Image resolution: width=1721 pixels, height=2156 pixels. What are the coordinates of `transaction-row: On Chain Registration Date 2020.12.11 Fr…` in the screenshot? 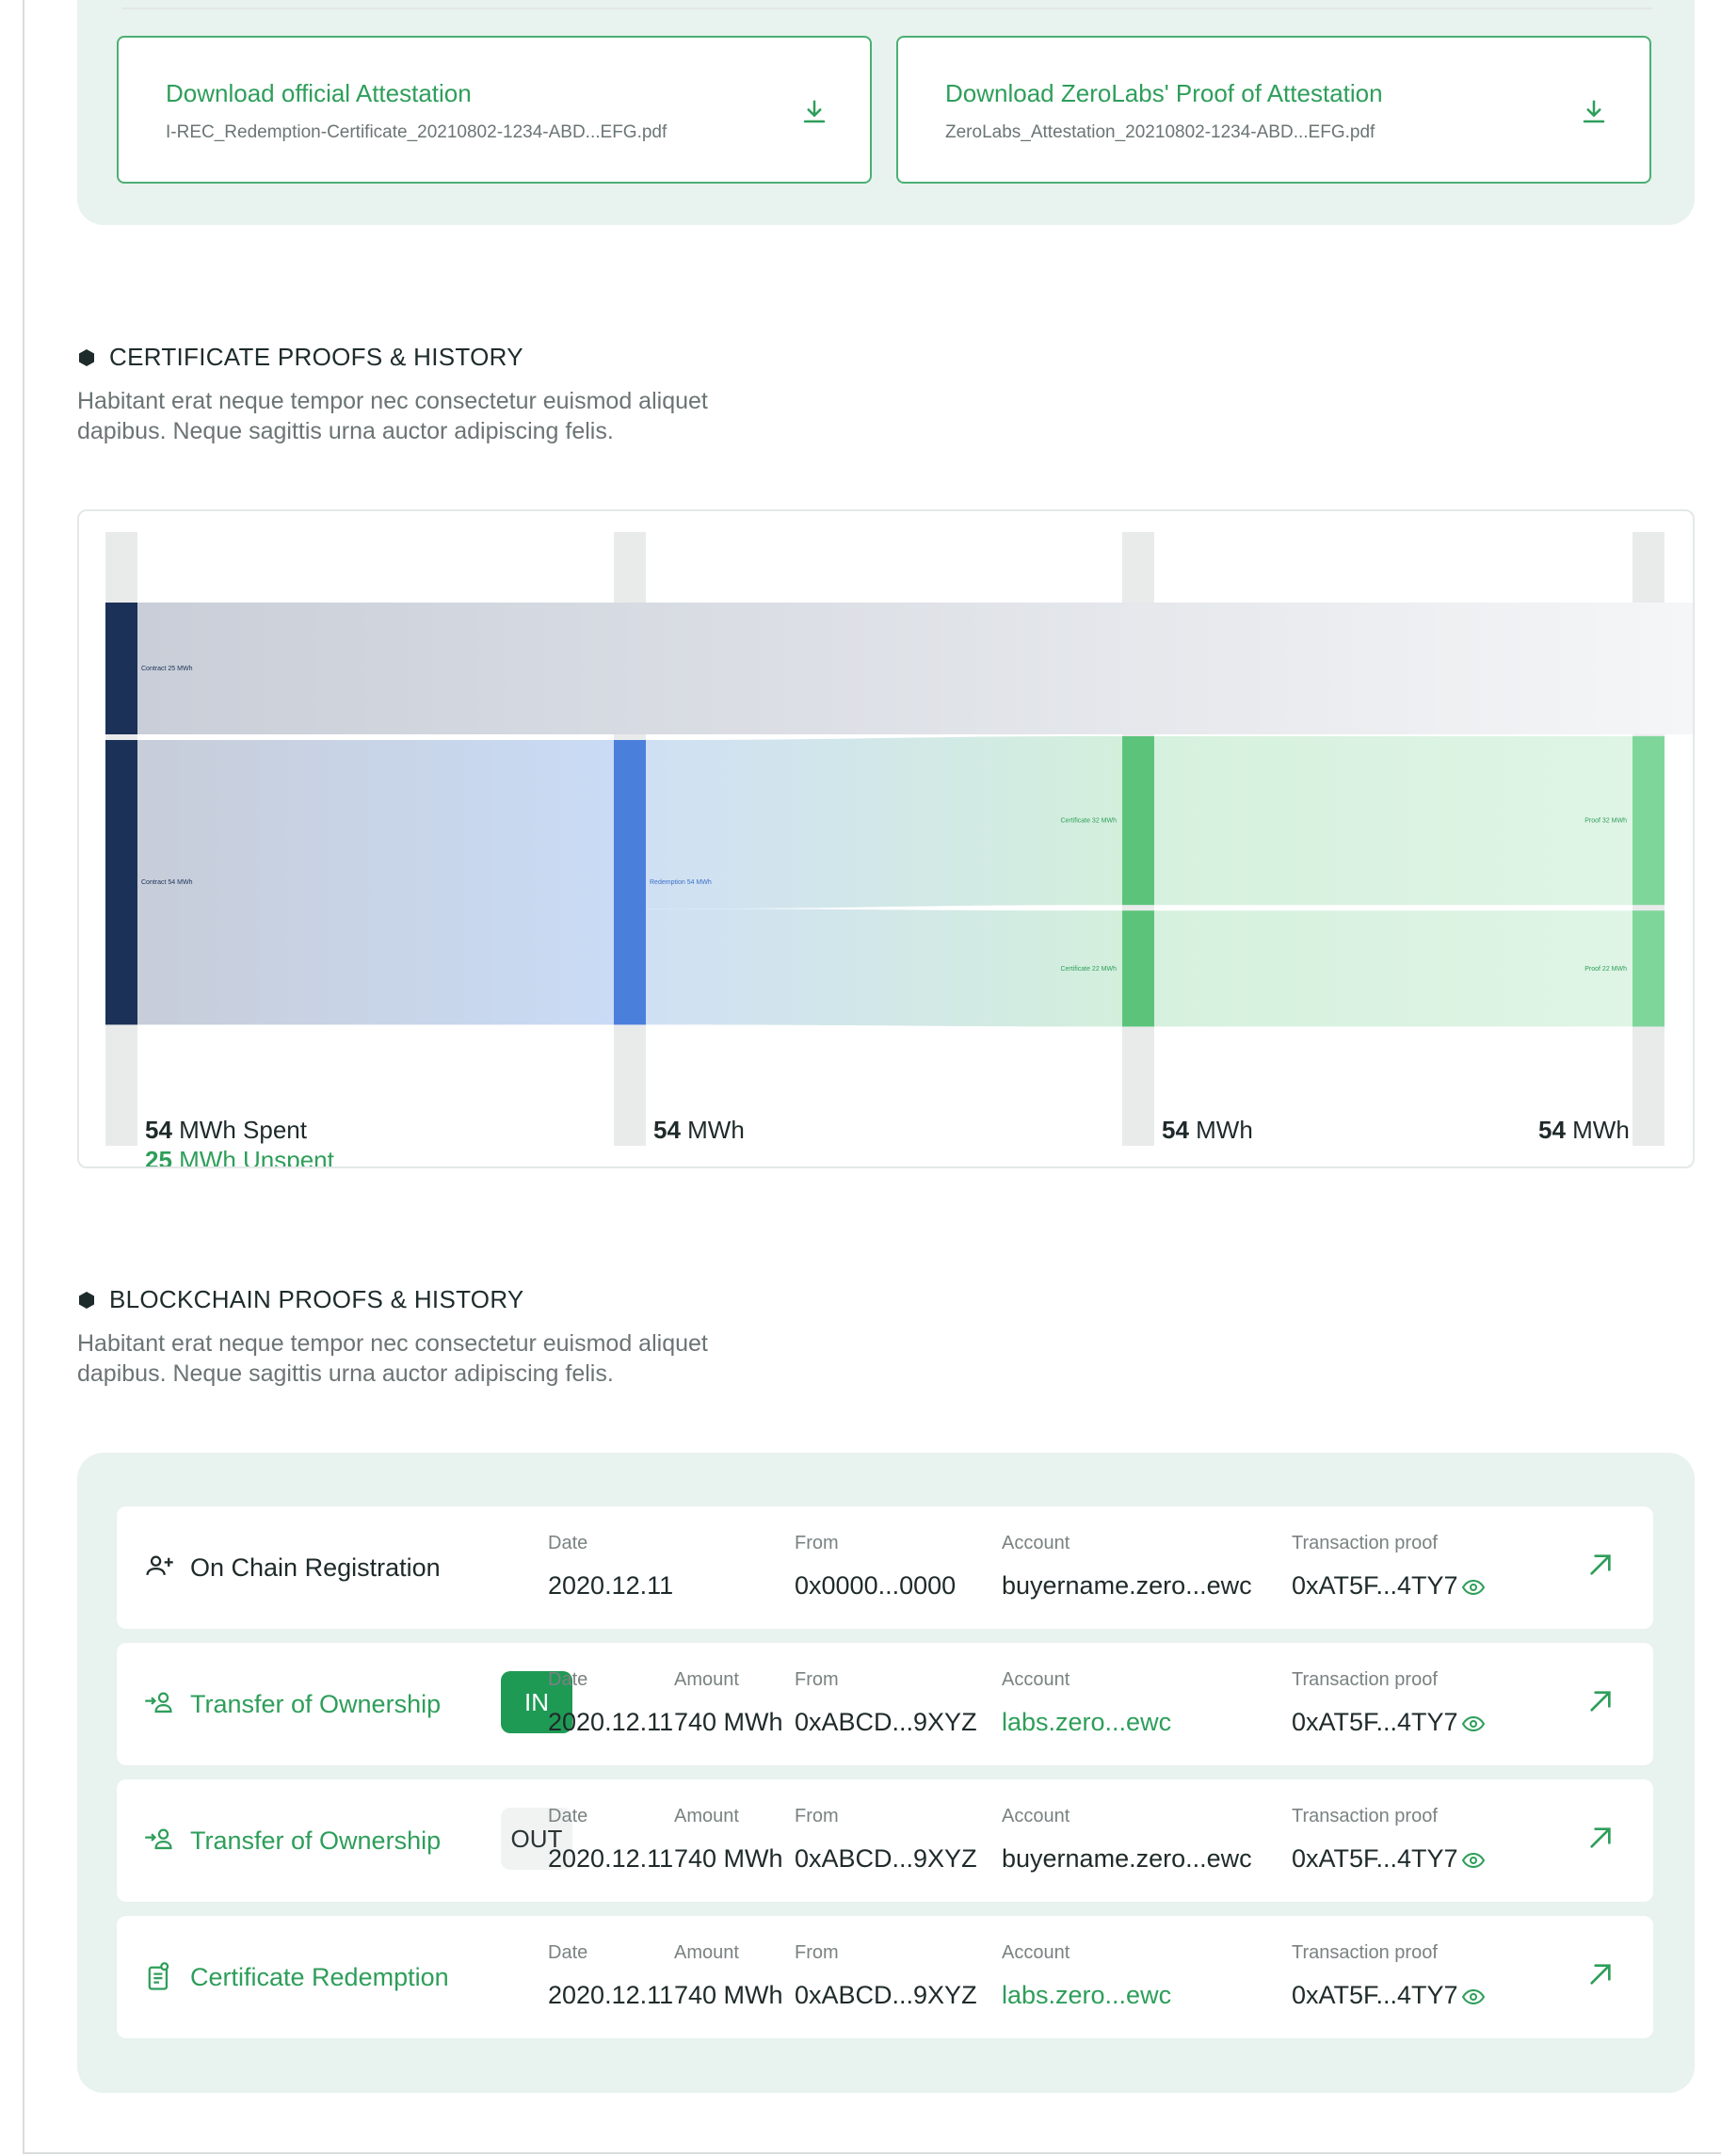 It's located at (885, 1567).